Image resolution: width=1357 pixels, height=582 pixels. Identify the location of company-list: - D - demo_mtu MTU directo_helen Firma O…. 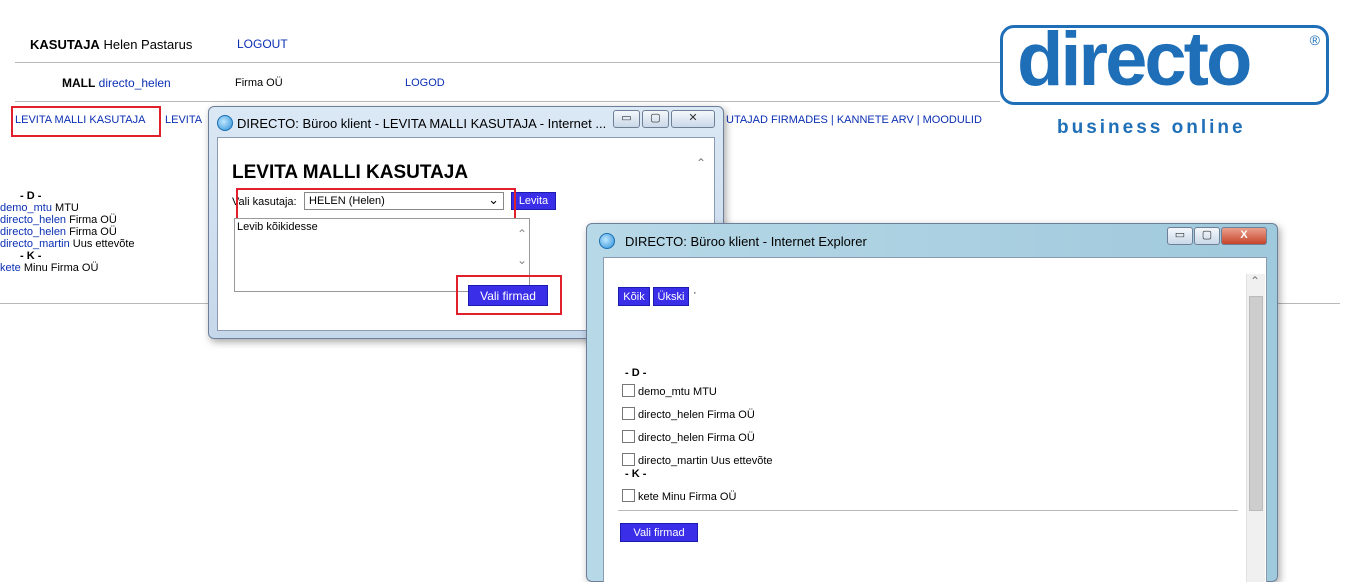
(67, 232).